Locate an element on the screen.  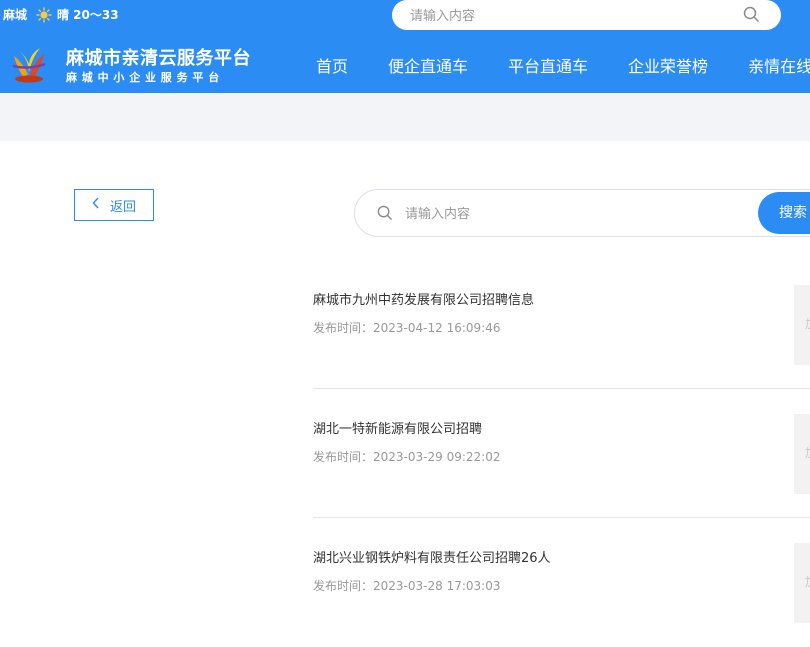
list-item-time: 发布时间：2023-03-28 17:03:03 is located at coordinates (406, 585).